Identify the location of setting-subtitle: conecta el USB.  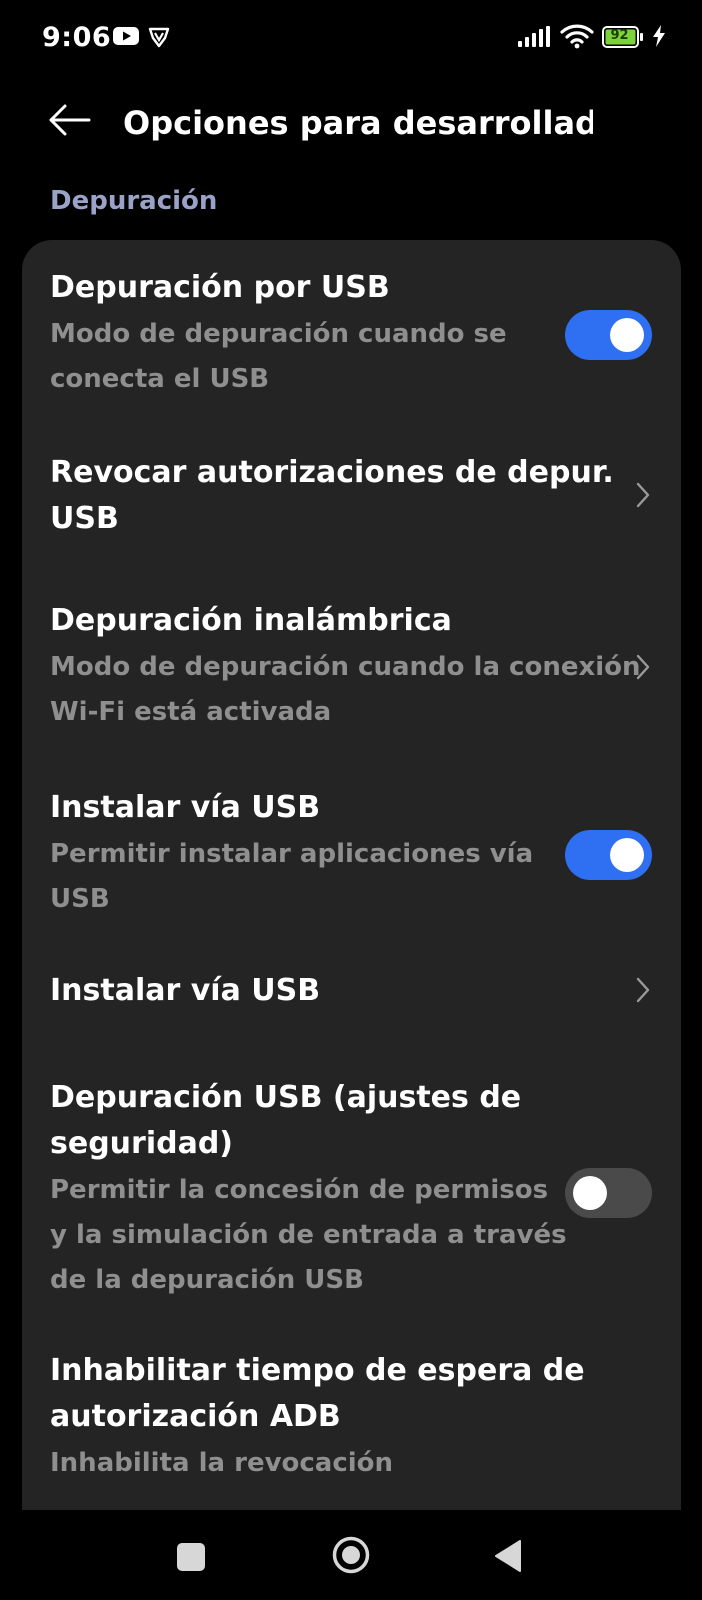
(160, 379).